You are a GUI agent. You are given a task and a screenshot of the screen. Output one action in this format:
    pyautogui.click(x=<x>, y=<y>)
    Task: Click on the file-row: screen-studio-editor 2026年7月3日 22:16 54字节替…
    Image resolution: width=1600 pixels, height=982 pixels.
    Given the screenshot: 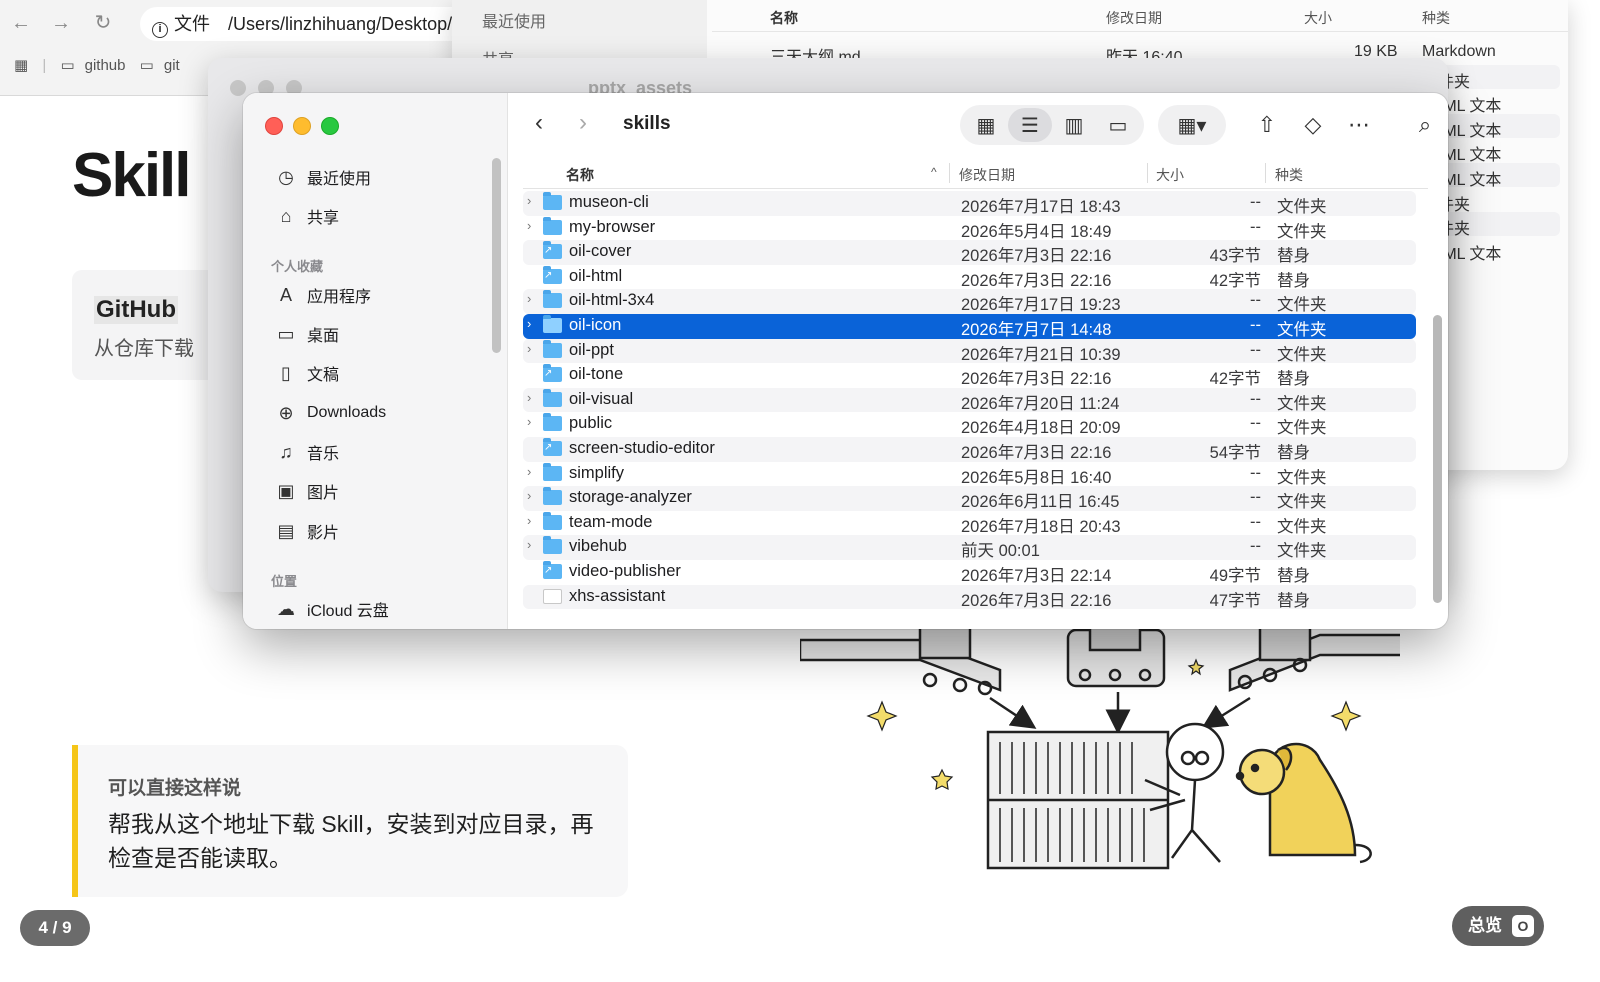 What is the action you would take?
    pyautogui.click(x=969, y=449)
    